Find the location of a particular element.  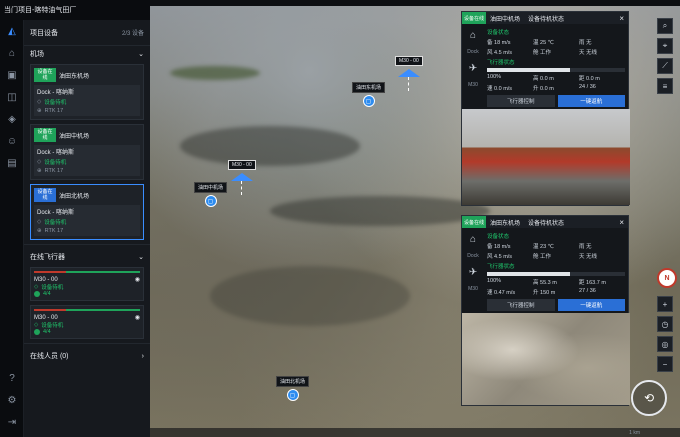

stat: 速 0.0 m/s is located at coordinates (500, 89).